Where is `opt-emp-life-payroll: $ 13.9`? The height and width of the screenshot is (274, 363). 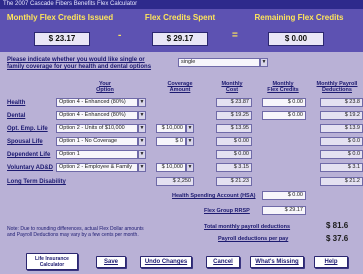 opt-emp-life-payroll: $ 13.9 is located at coordinates (341, 128).